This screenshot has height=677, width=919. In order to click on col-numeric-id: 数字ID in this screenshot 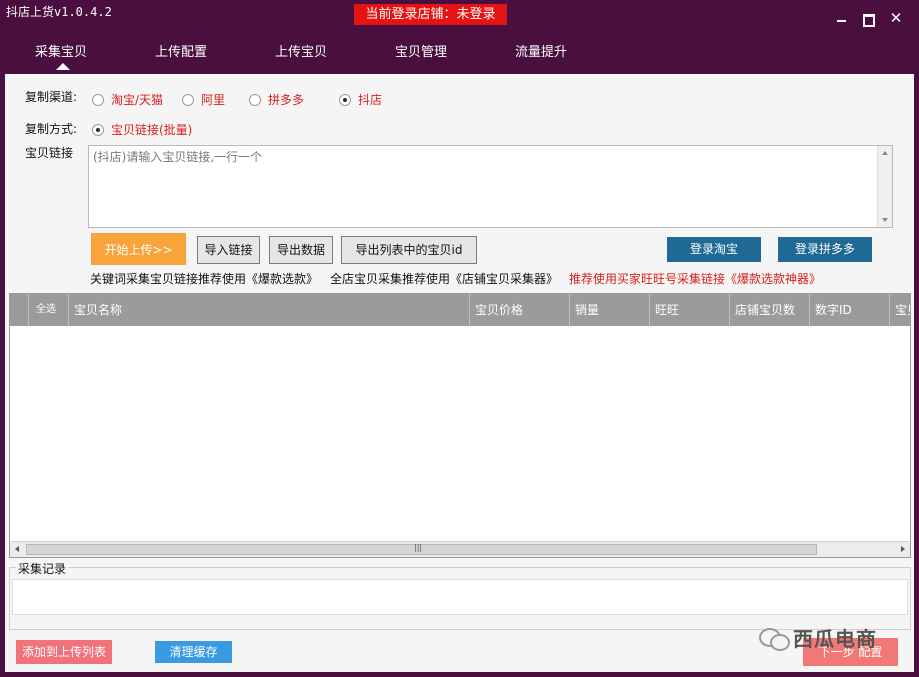, I will do `click(850, 310)`.